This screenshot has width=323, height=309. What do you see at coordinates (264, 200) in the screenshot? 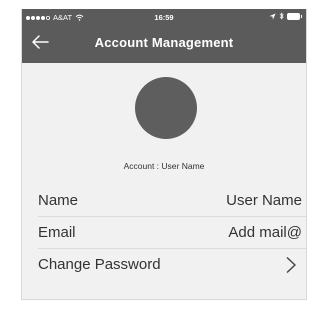
I see `name-value: User Name` at bounding box center [264, 200].